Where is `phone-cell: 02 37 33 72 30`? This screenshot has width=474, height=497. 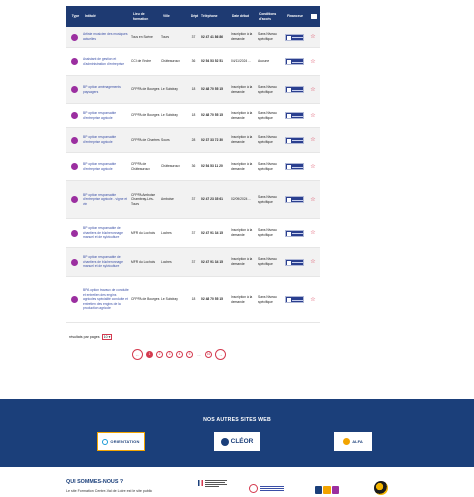
phone-cell: 02 37 33 72 30 is located at coordinates (214, 140).